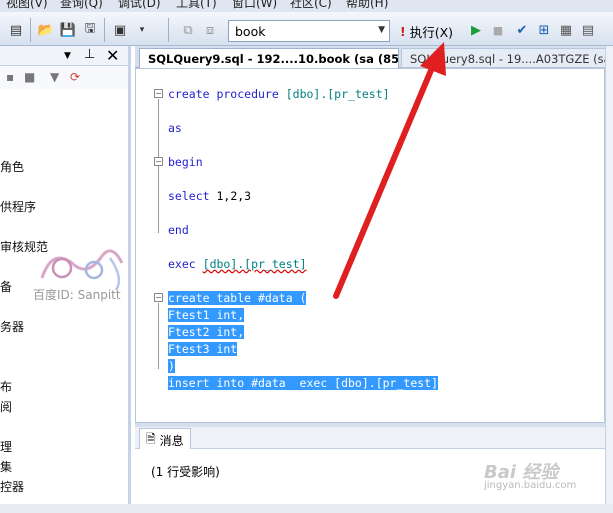 This screenshot has width=613, height=513. Describe the element at coordinates (306, 508) in the screenshot. I see `window-bottom-edge` at that location.